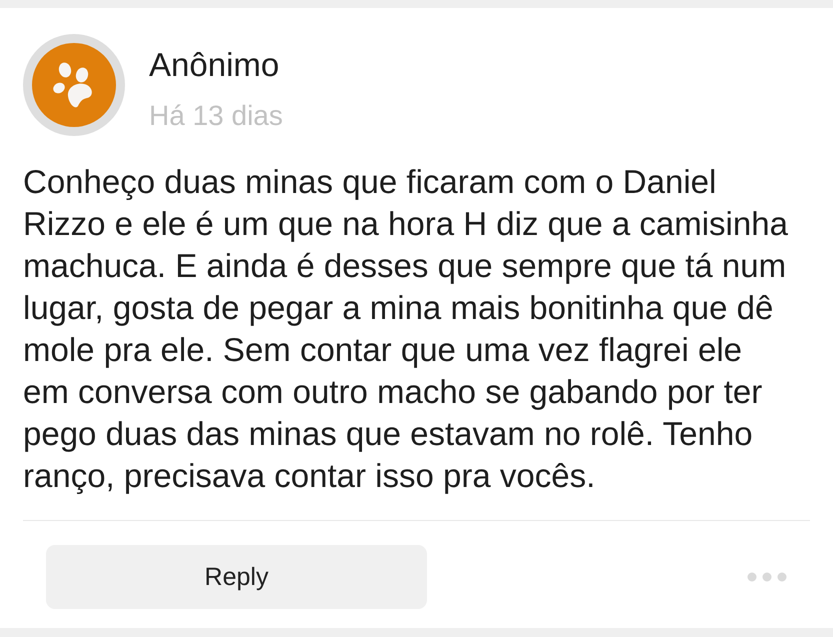  What do you see at coordinates (236, 577) in the screenshot?
I see `reply-button: Reply` at bounding box center [236, 577].